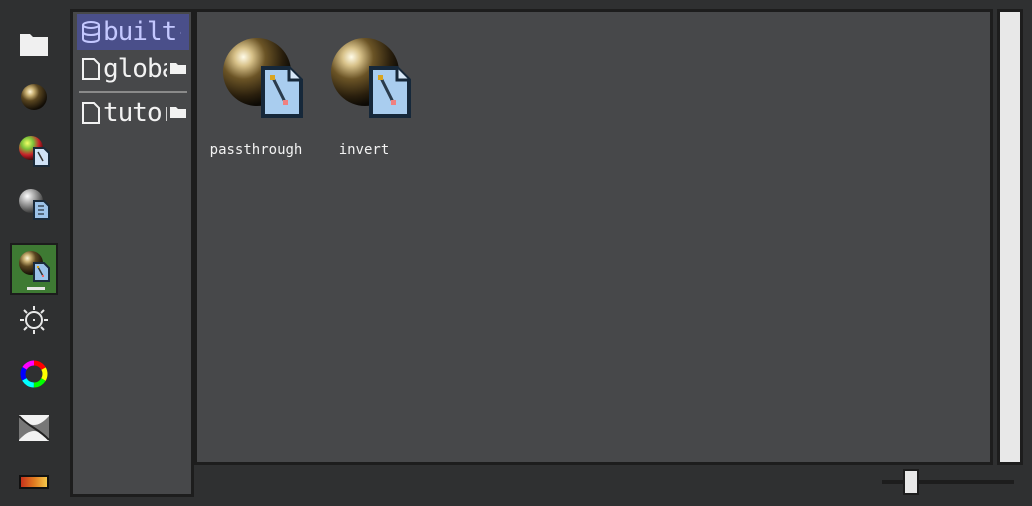 The height and width of the screenshot is (506, 1032). I want to click on sidebar-item-label: global, so click(135, 69).